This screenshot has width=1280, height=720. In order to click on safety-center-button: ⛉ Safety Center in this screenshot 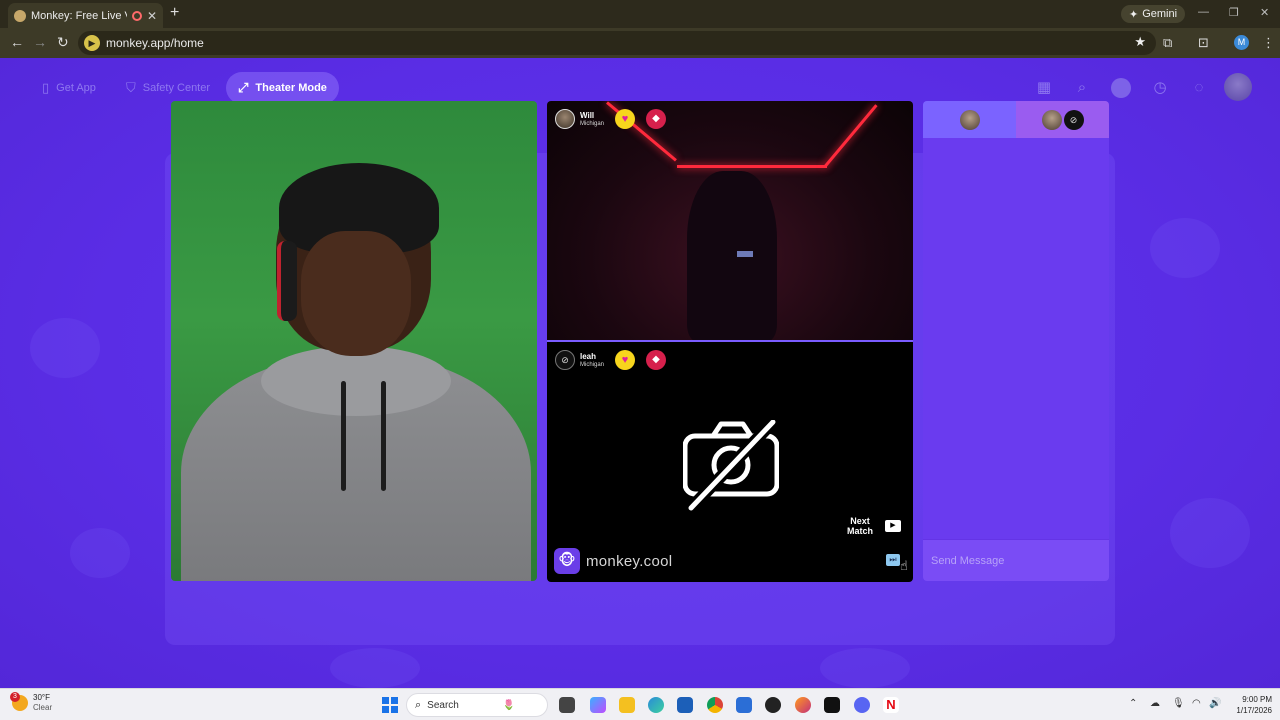, I will do `click(168, 88)`.